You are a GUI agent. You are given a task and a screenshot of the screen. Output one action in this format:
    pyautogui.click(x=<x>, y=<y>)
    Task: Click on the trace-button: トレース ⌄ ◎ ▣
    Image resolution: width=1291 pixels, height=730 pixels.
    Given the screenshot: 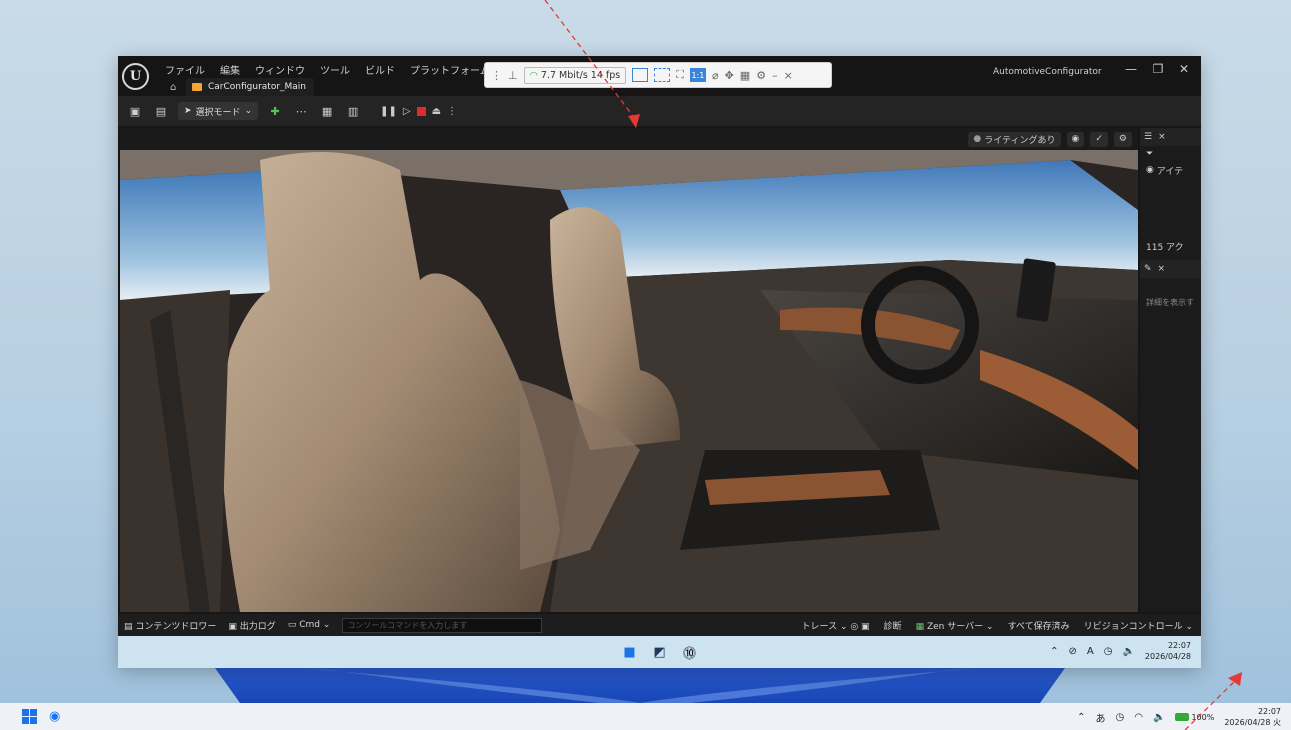 What is the action you would take?
    pyautogui.click(x=836, y=625)
    